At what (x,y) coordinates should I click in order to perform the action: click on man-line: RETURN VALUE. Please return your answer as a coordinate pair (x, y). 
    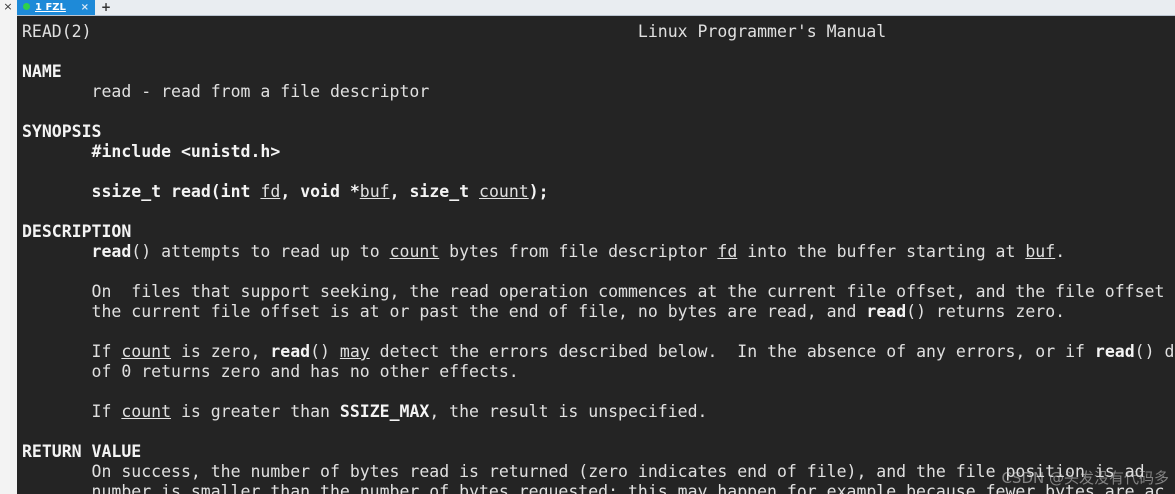
    Looking at the image, I should click on (598, 452).